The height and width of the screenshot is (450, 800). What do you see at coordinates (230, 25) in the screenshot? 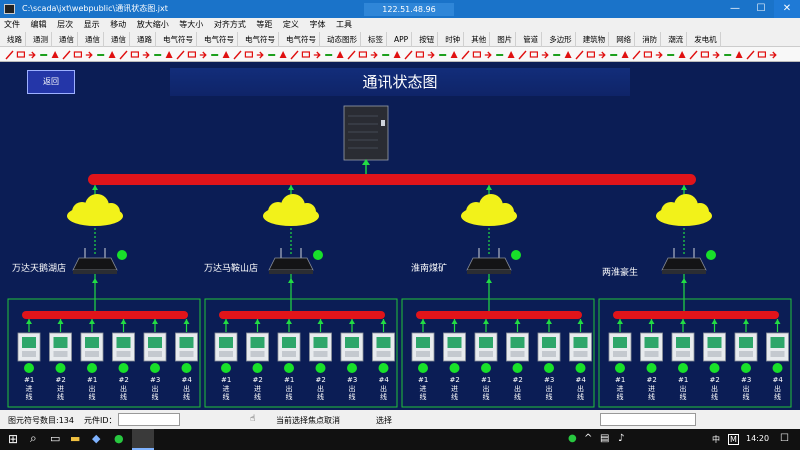
I see `menu-align: 对齐方式` at bounding box center [230, 25].